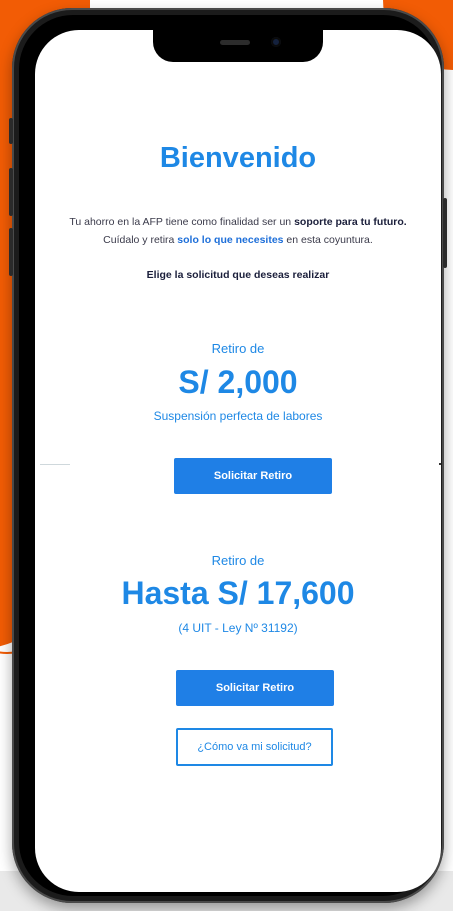 This screenshot has width=453, height=911. What do you see at coordinates (238, 46) in the screenshot?
I see `notch` at bounding box center [238, 46].